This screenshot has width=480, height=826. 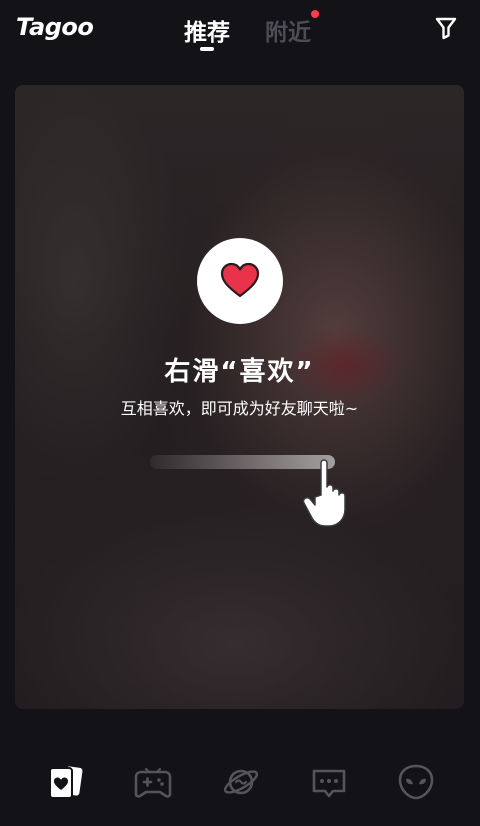 What do you see at coordinates (207, 30) in the screenshot?
I see `tab-recommend: 推荐` at bounding box center [207, 30].